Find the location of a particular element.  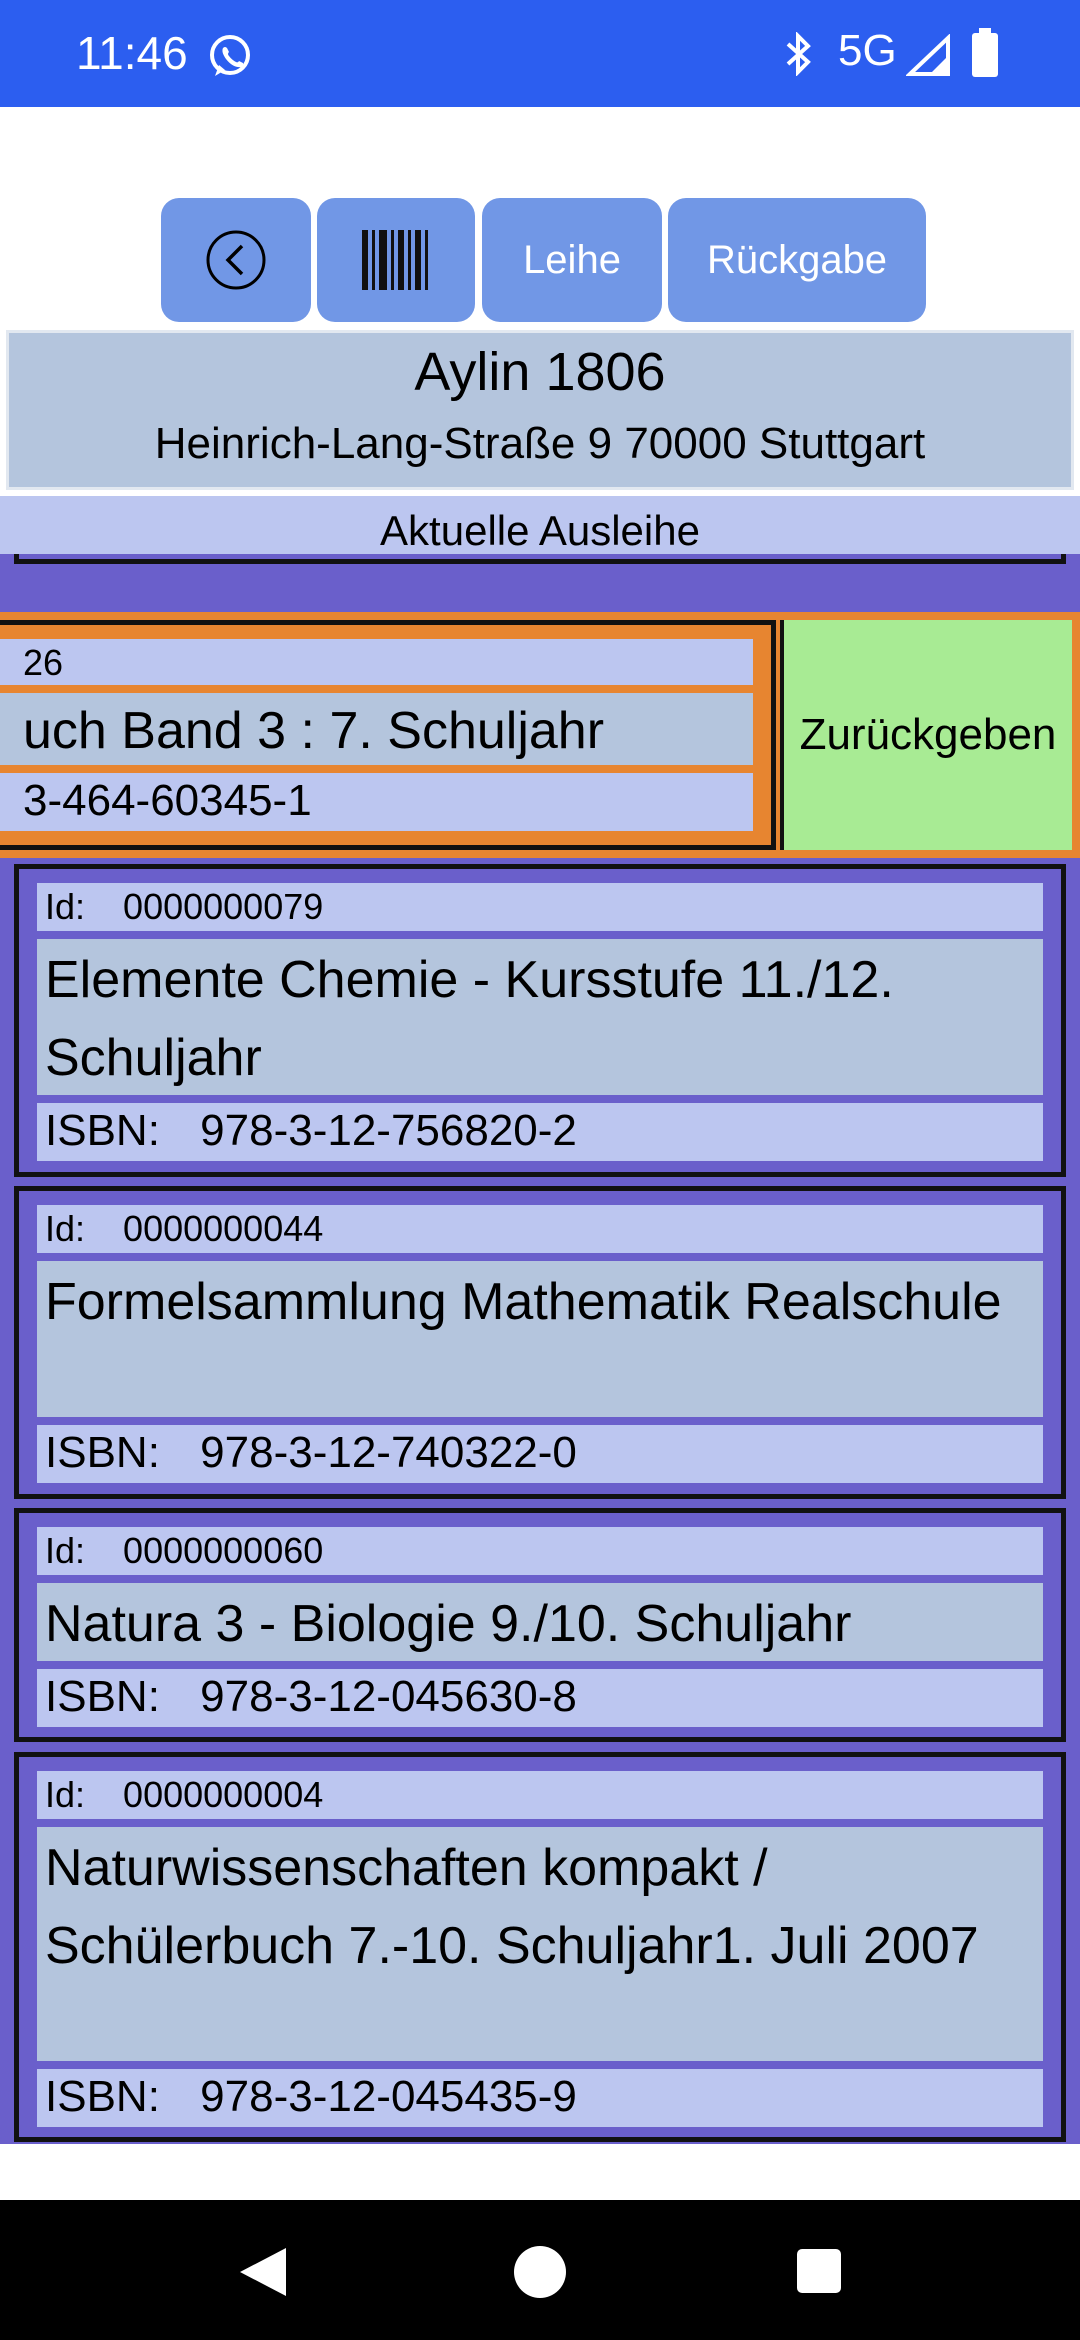

bluetooth-icon is located at coordinates (798, 54).